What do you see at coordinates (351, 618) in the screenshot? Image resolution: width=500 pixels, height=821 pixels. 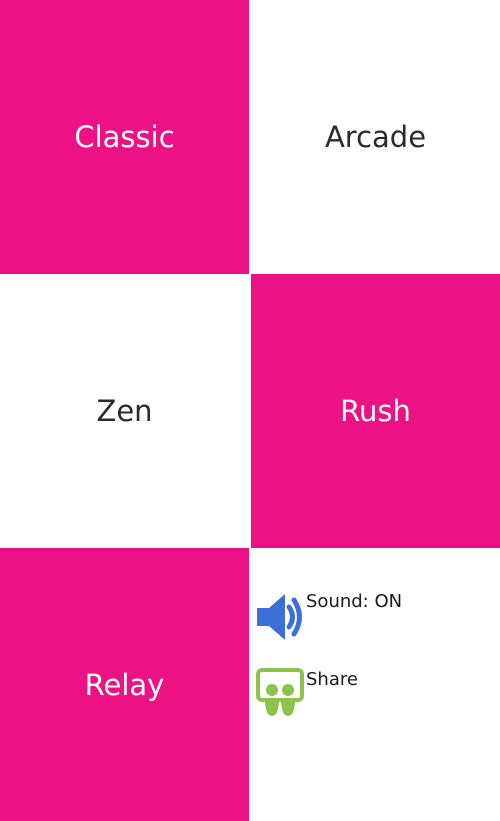 I see `sound-toggle-button: Sound: ON` at bounding box center [351, 618].